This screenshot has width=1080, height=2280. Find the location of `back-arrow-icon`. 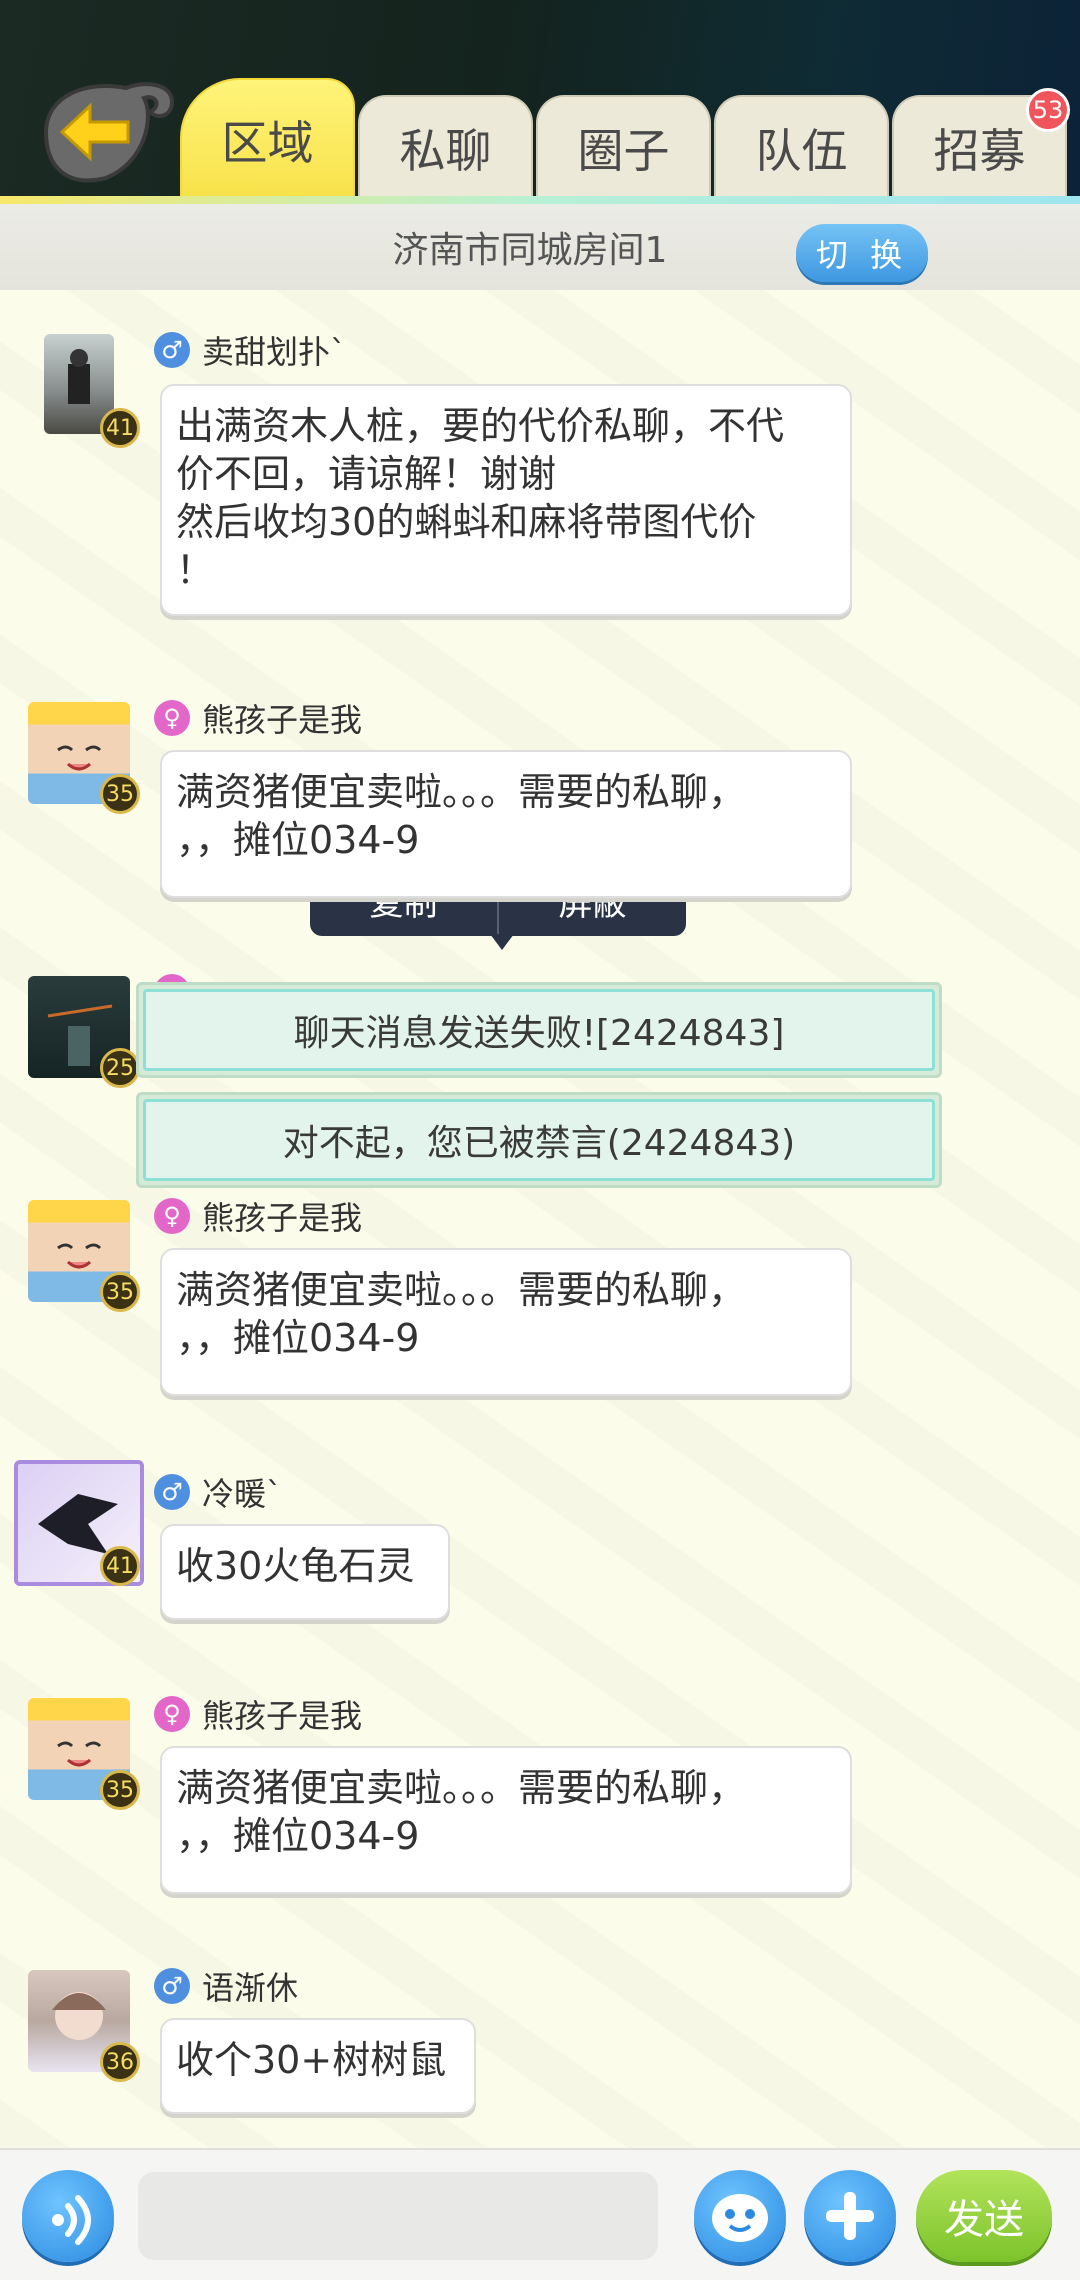

back-arrow-icon is located at coordinates (109, 132).